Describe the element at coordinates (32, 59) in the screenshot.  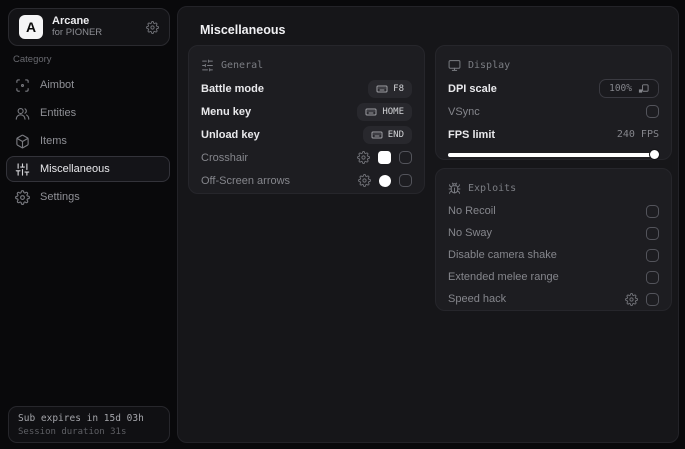
I see `category-label: Category` at that location.